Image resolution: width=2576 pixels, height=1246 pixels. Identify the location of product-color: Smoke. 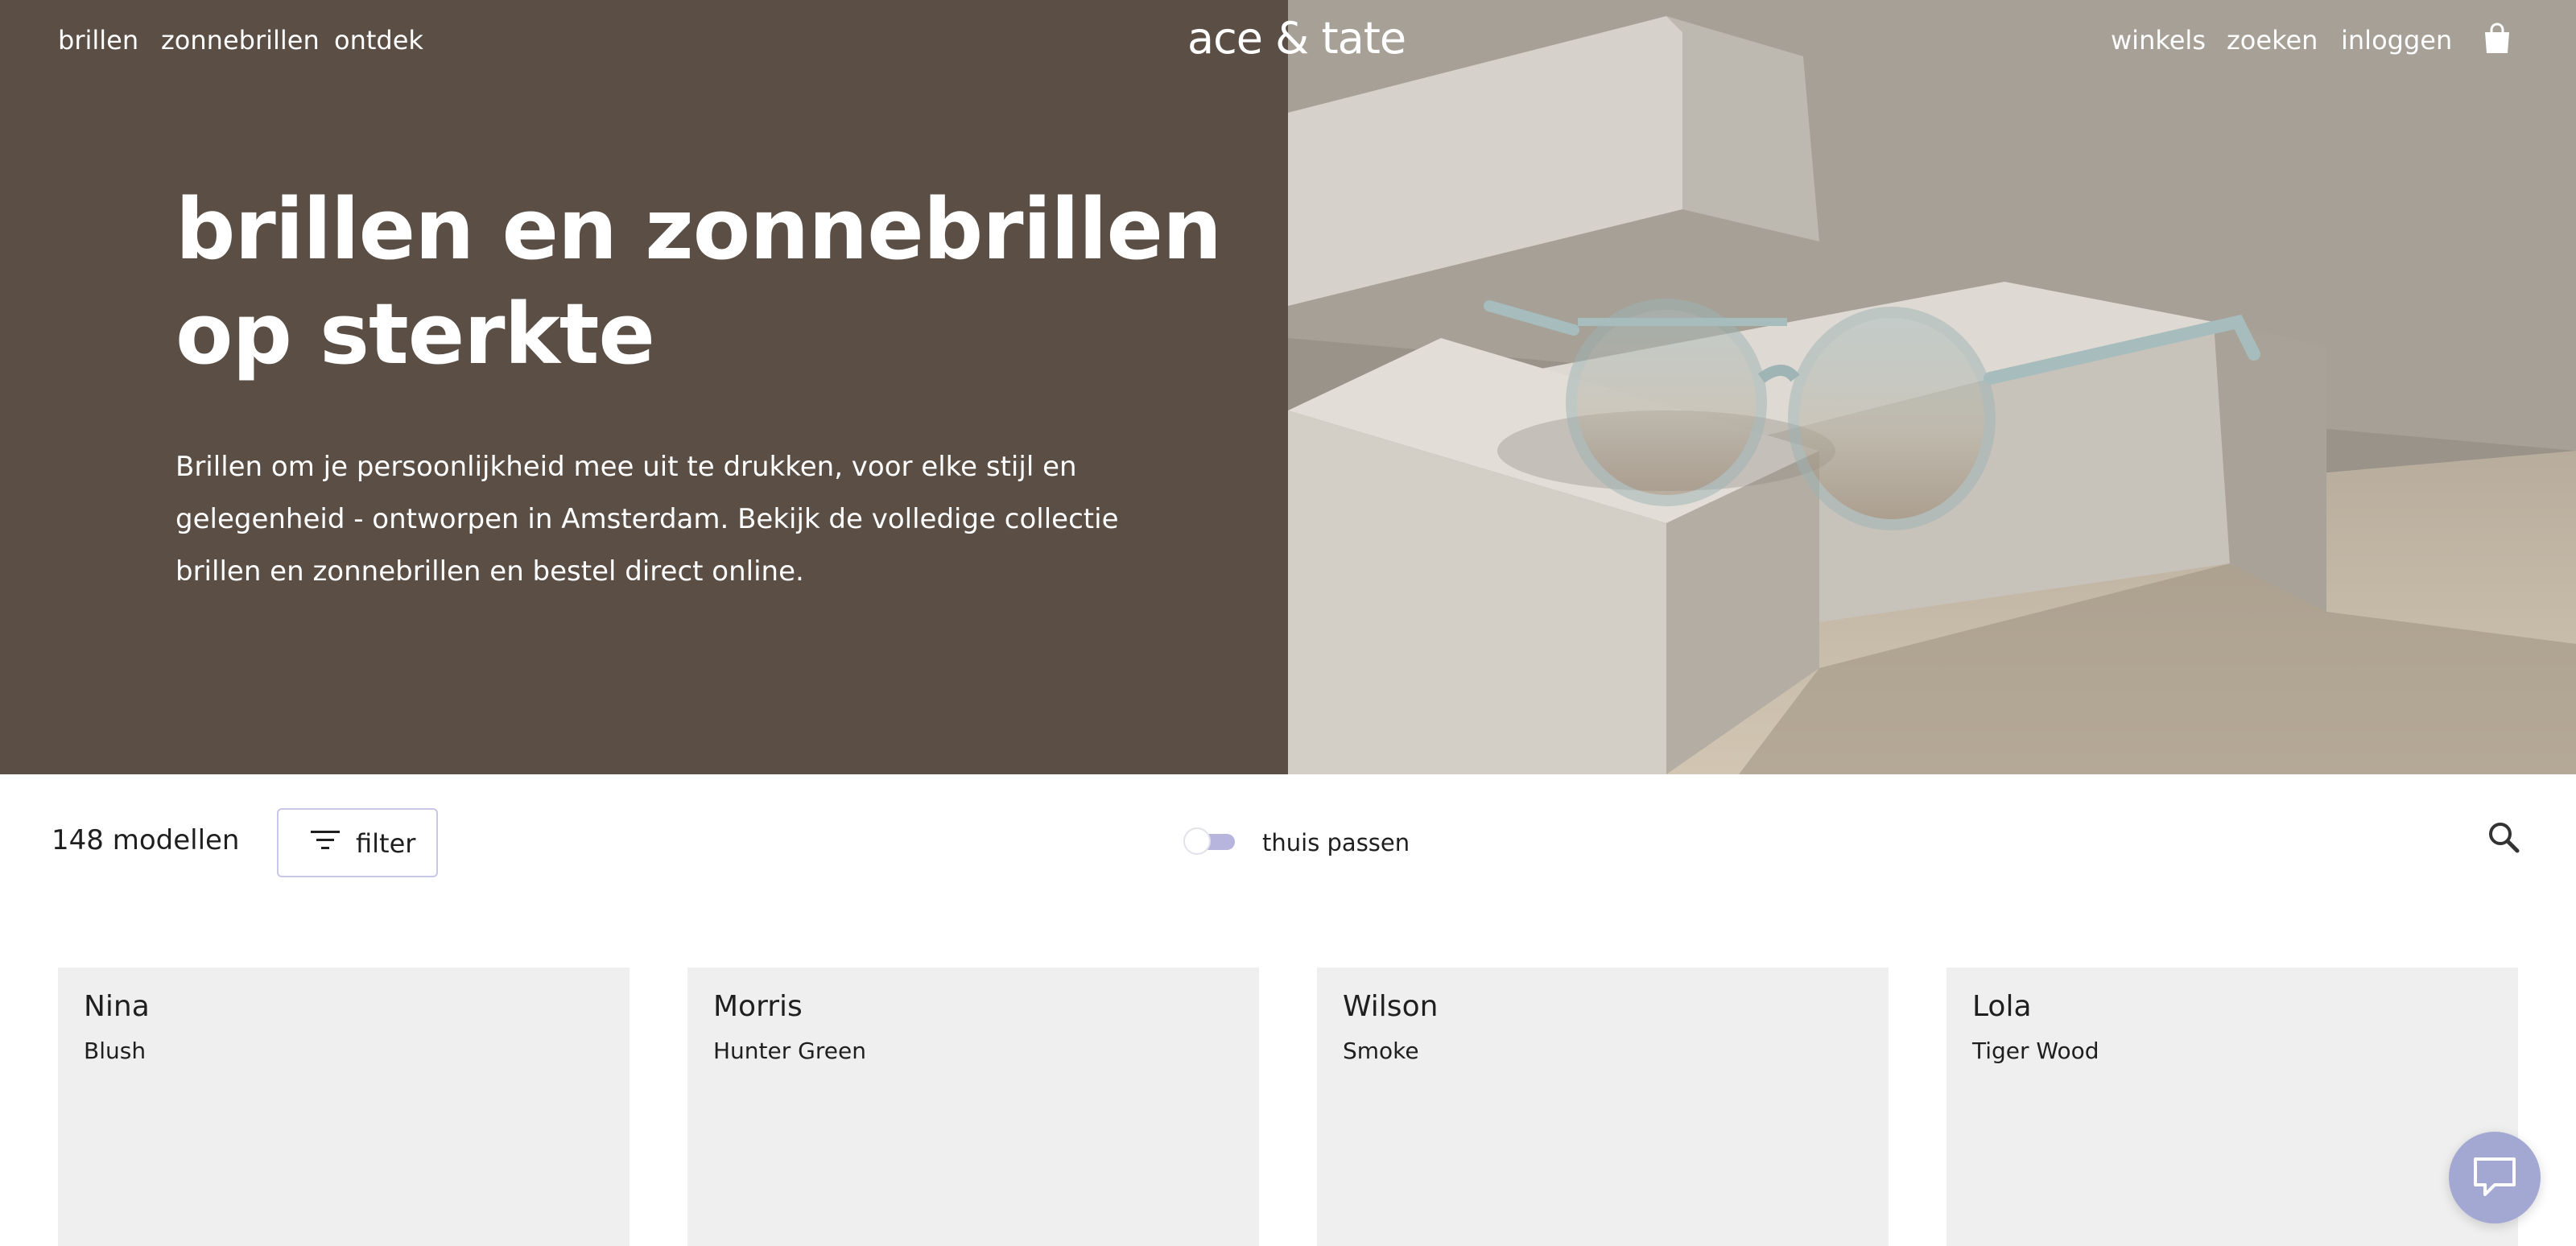
(1381, 1051).